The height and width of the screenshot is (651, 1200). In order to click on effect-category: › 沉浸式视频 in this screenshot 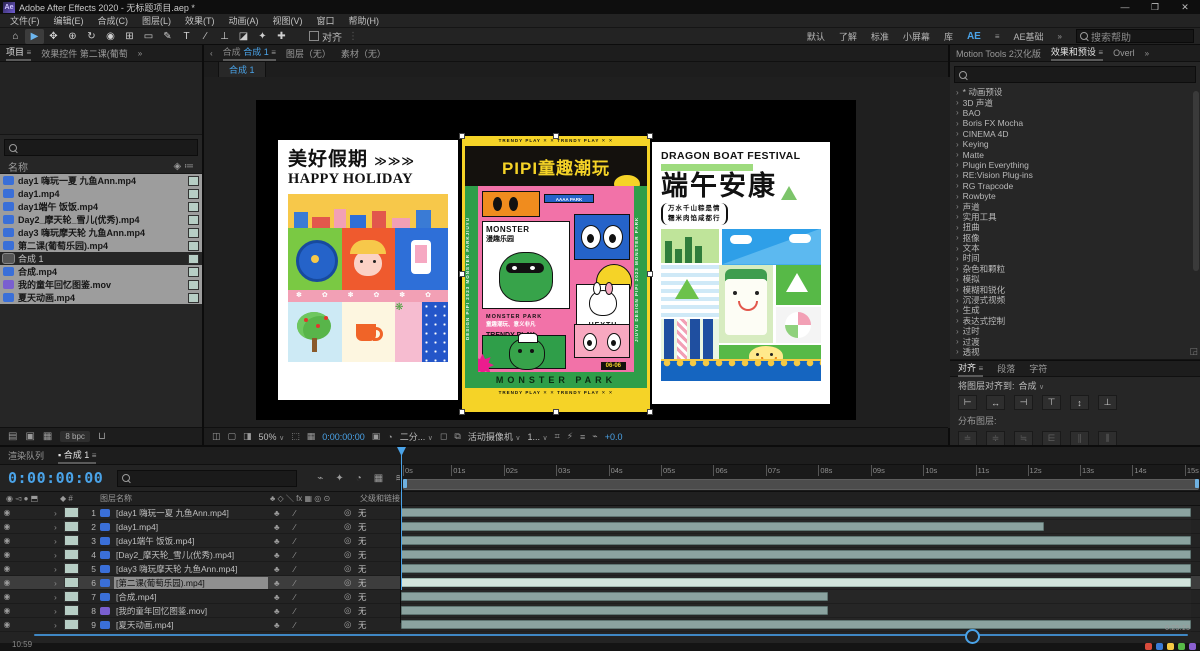, I will do `click(1075, 300)`.